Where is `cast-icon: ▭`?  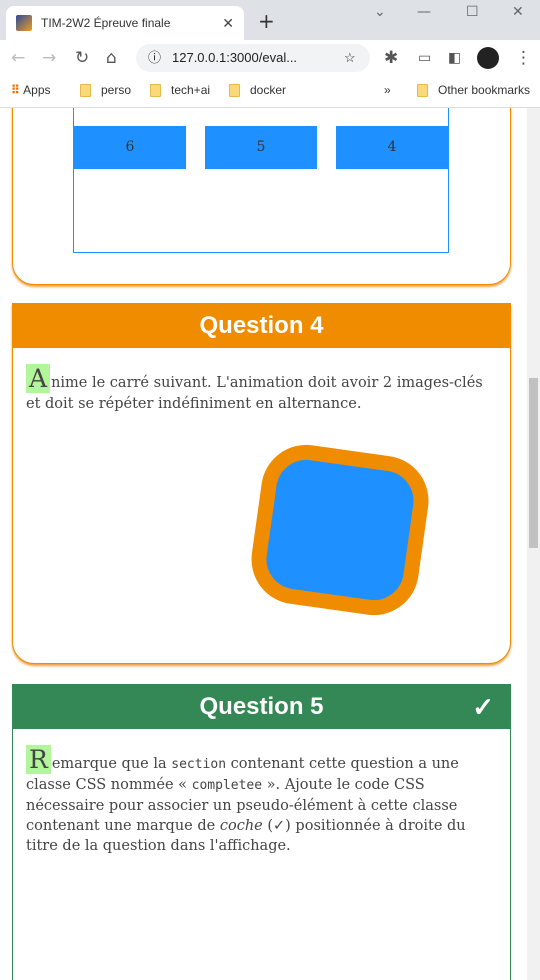
cast-icon: ▭ is located at coordinates (424, 58).